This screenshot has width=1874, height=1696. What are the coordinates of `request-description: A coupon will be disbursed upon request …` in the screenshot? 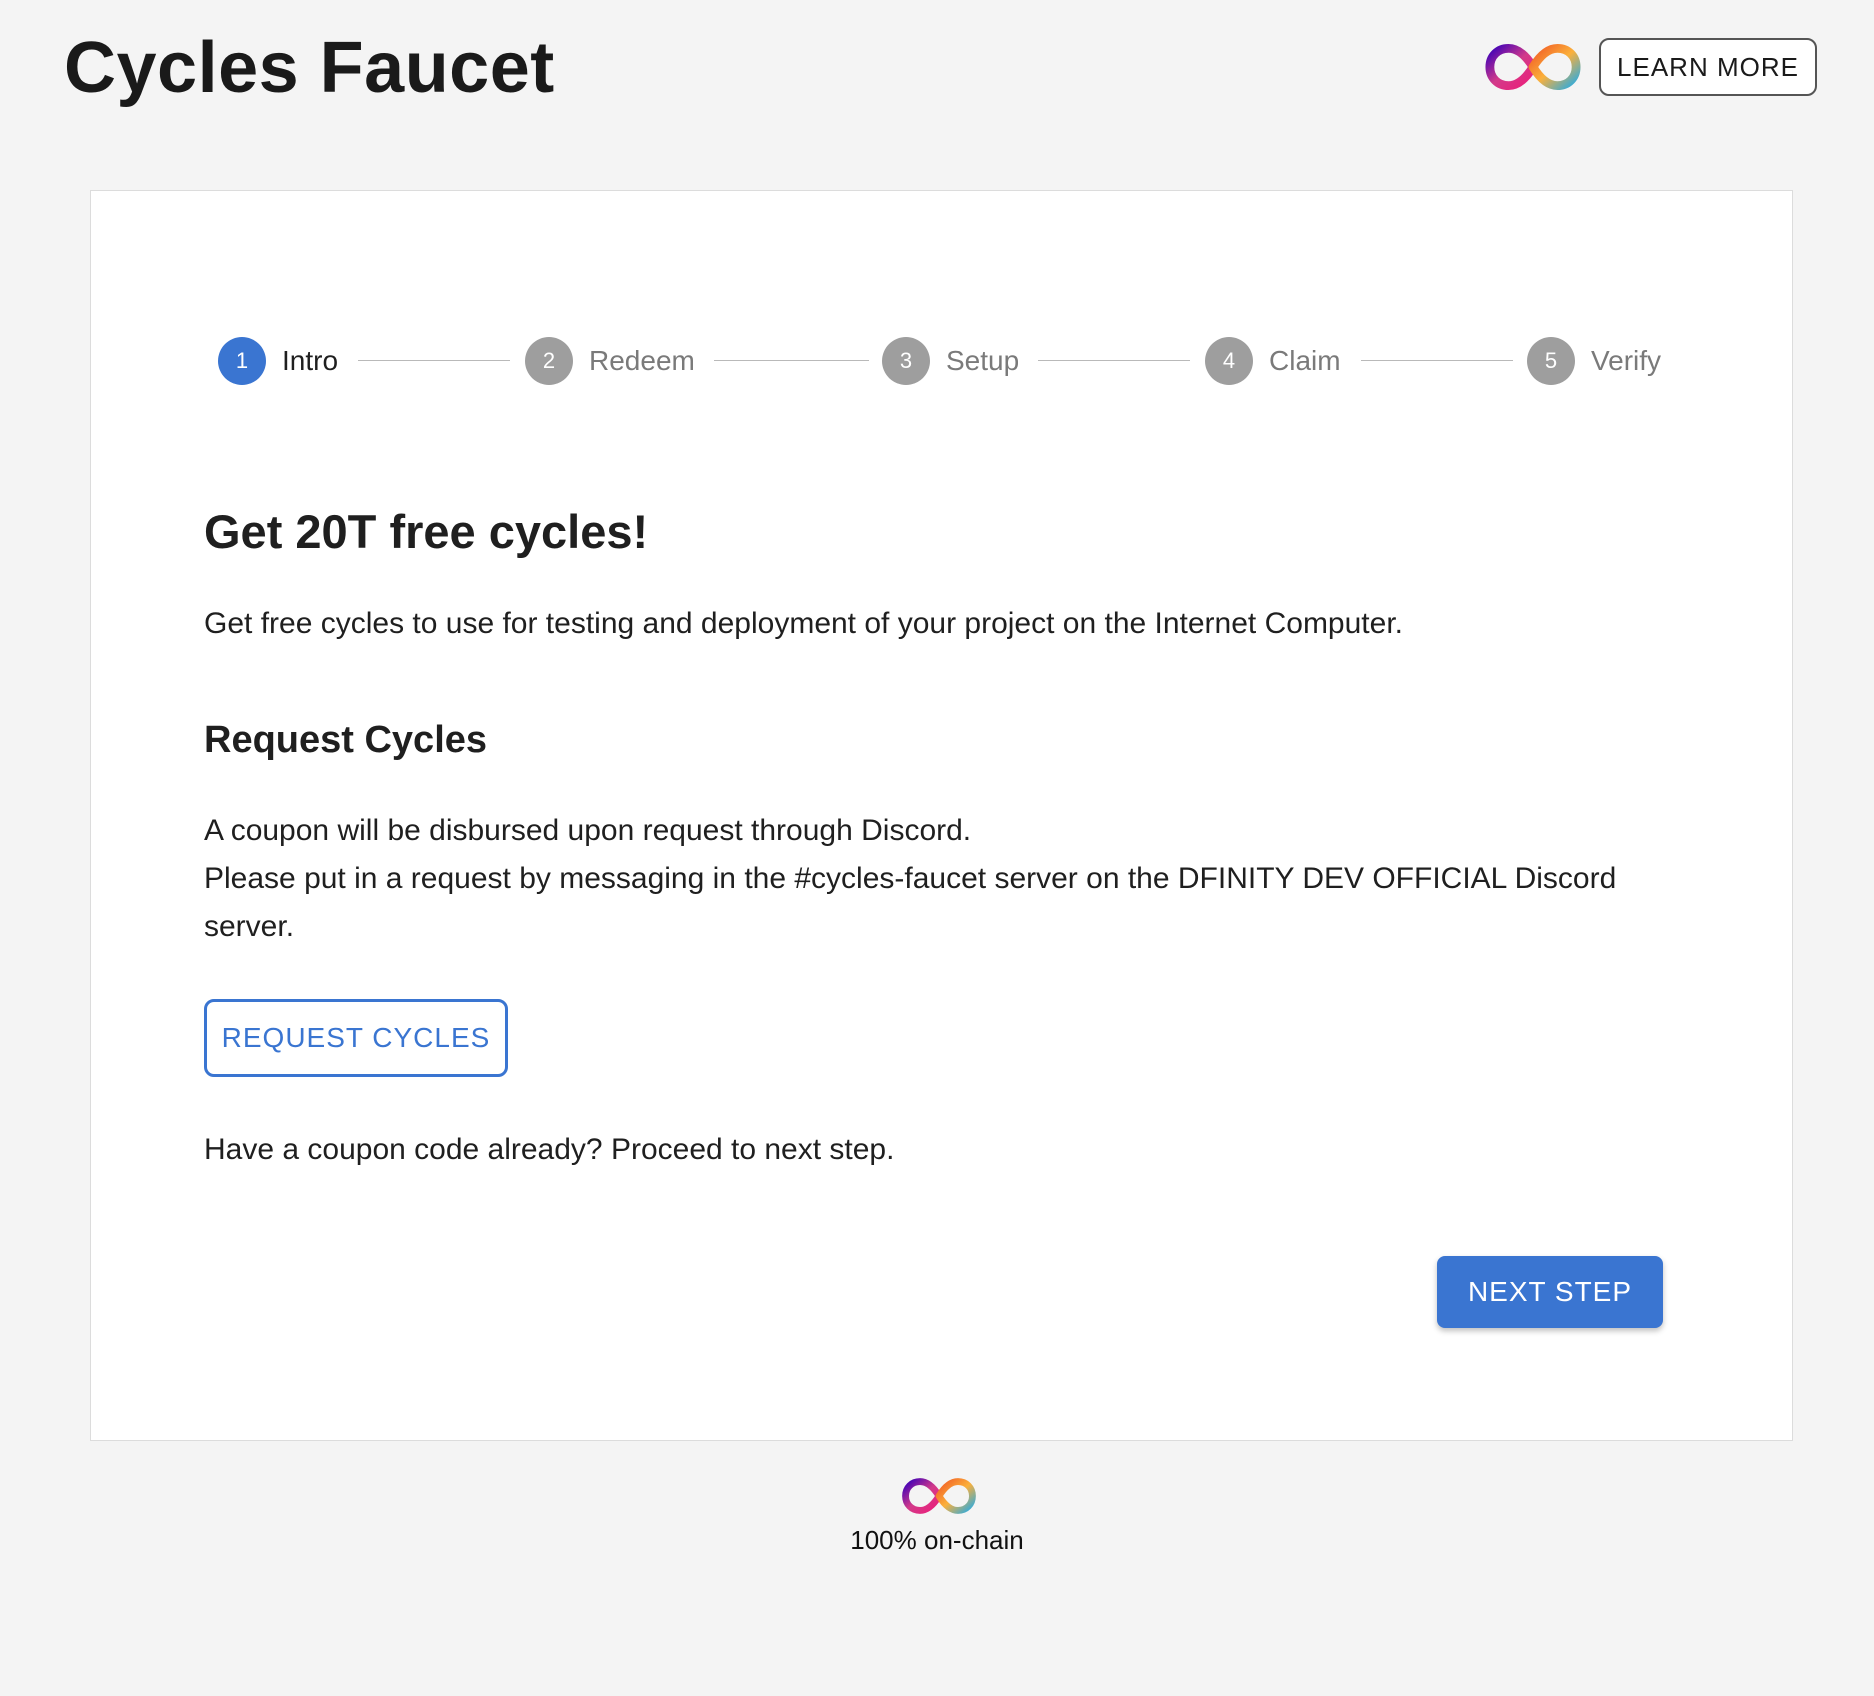 It's located at (924, 879).